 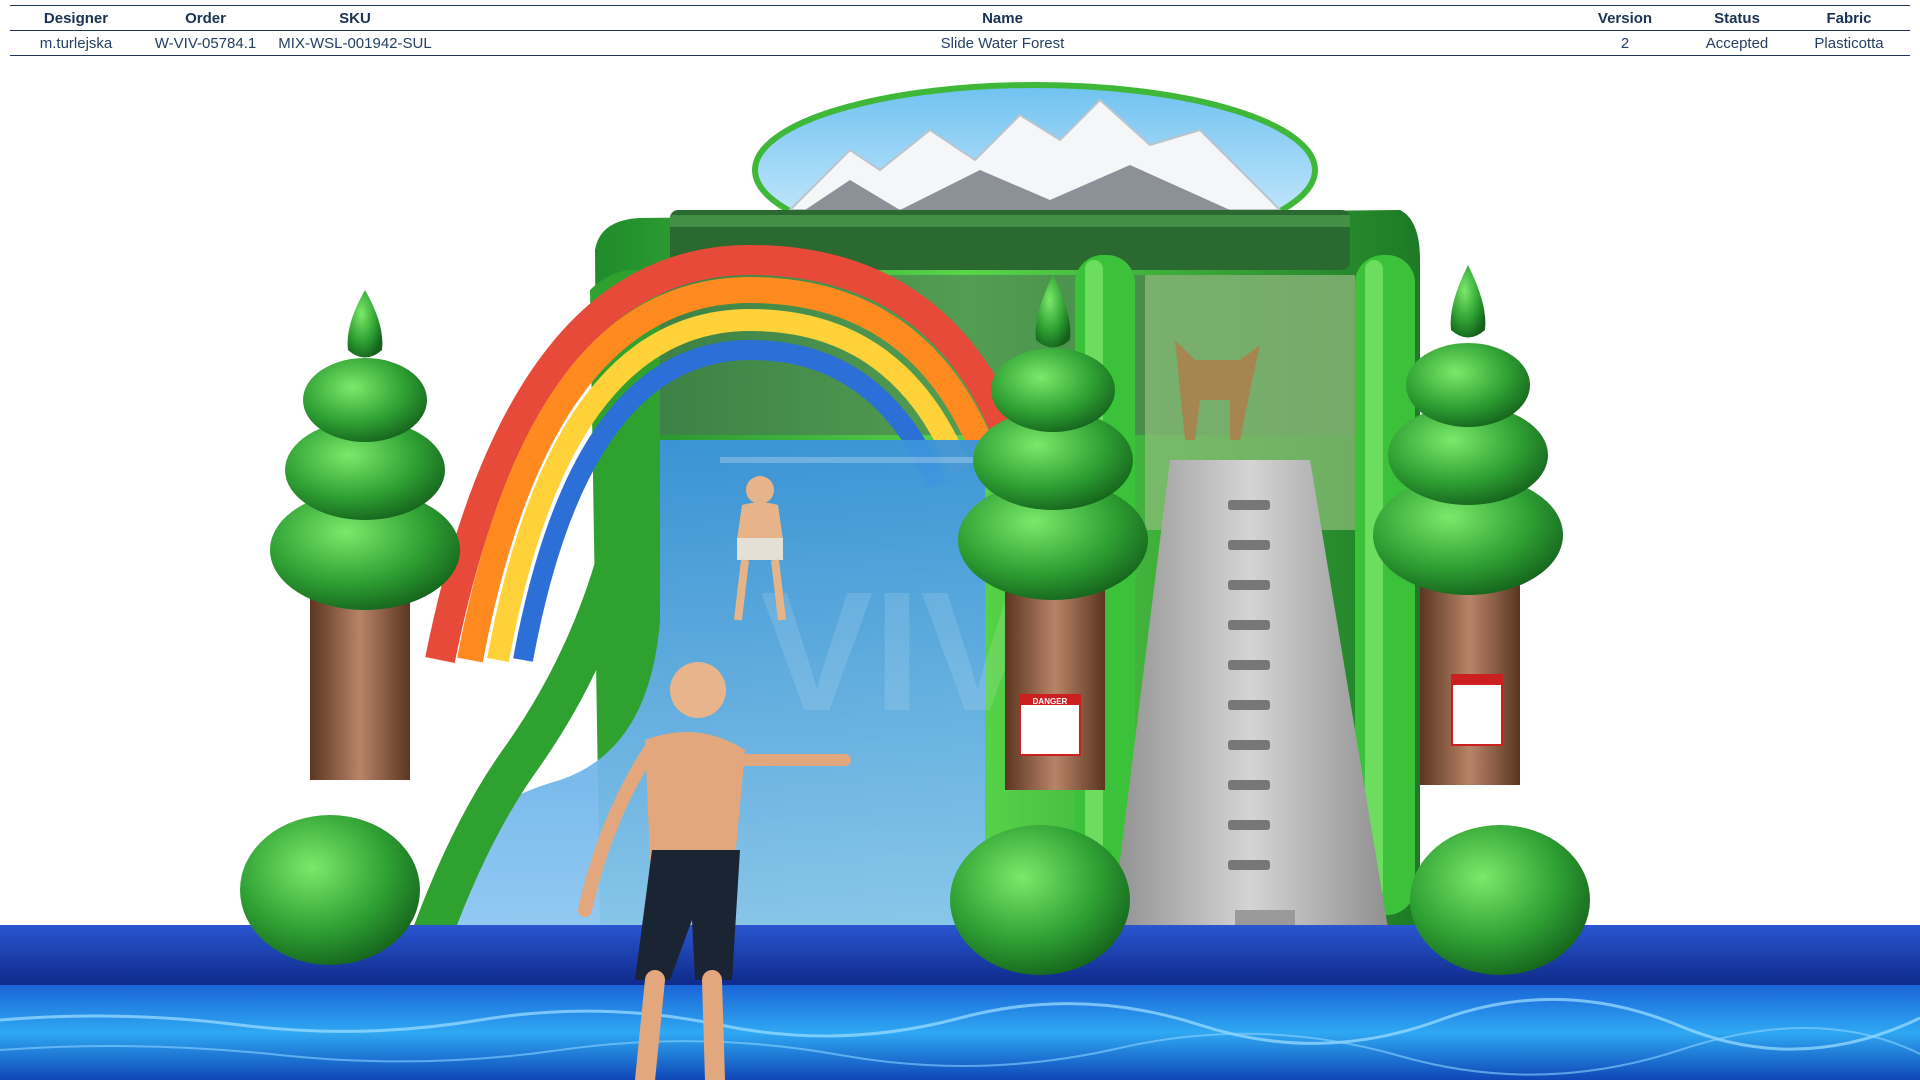 I want to click on name-value: Slide Water Forest, so click(x=1002, y=43).